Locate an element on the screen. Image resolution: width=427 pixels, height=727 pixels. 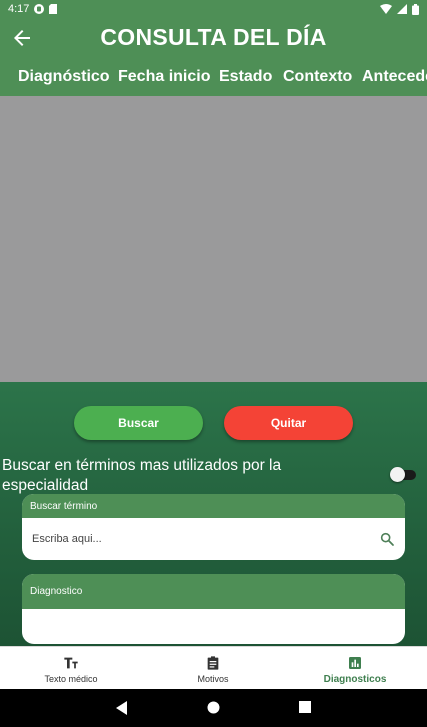
nav-texto-medico: Texto médico is located at coordinates (71, 668).